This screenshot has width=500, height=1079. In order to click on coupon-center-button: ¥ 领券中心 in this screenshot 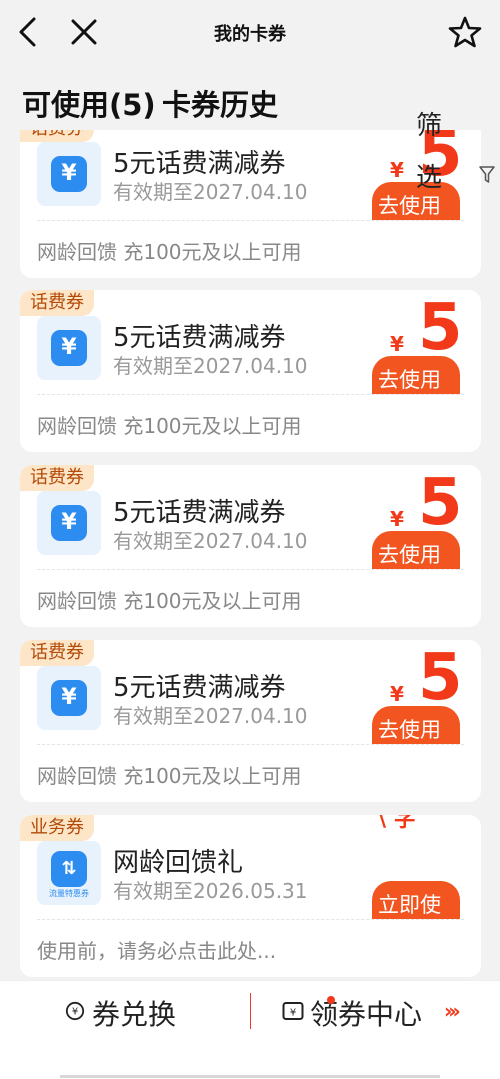, I will do `click(352, 1013)`.